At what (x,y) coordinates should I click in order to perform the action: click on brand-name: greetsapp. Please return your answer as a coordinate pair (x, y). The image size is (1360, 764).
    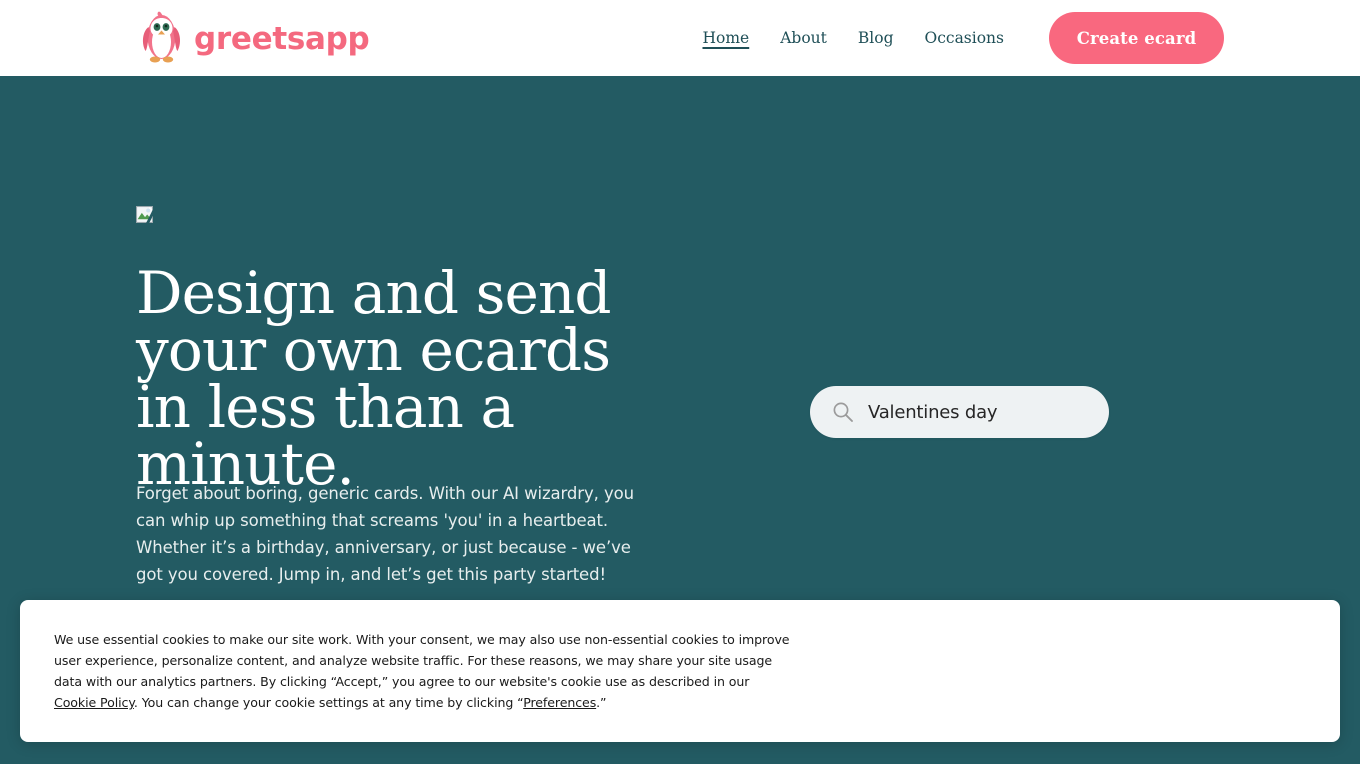
    Looking at the image, I should click on (282, 38).